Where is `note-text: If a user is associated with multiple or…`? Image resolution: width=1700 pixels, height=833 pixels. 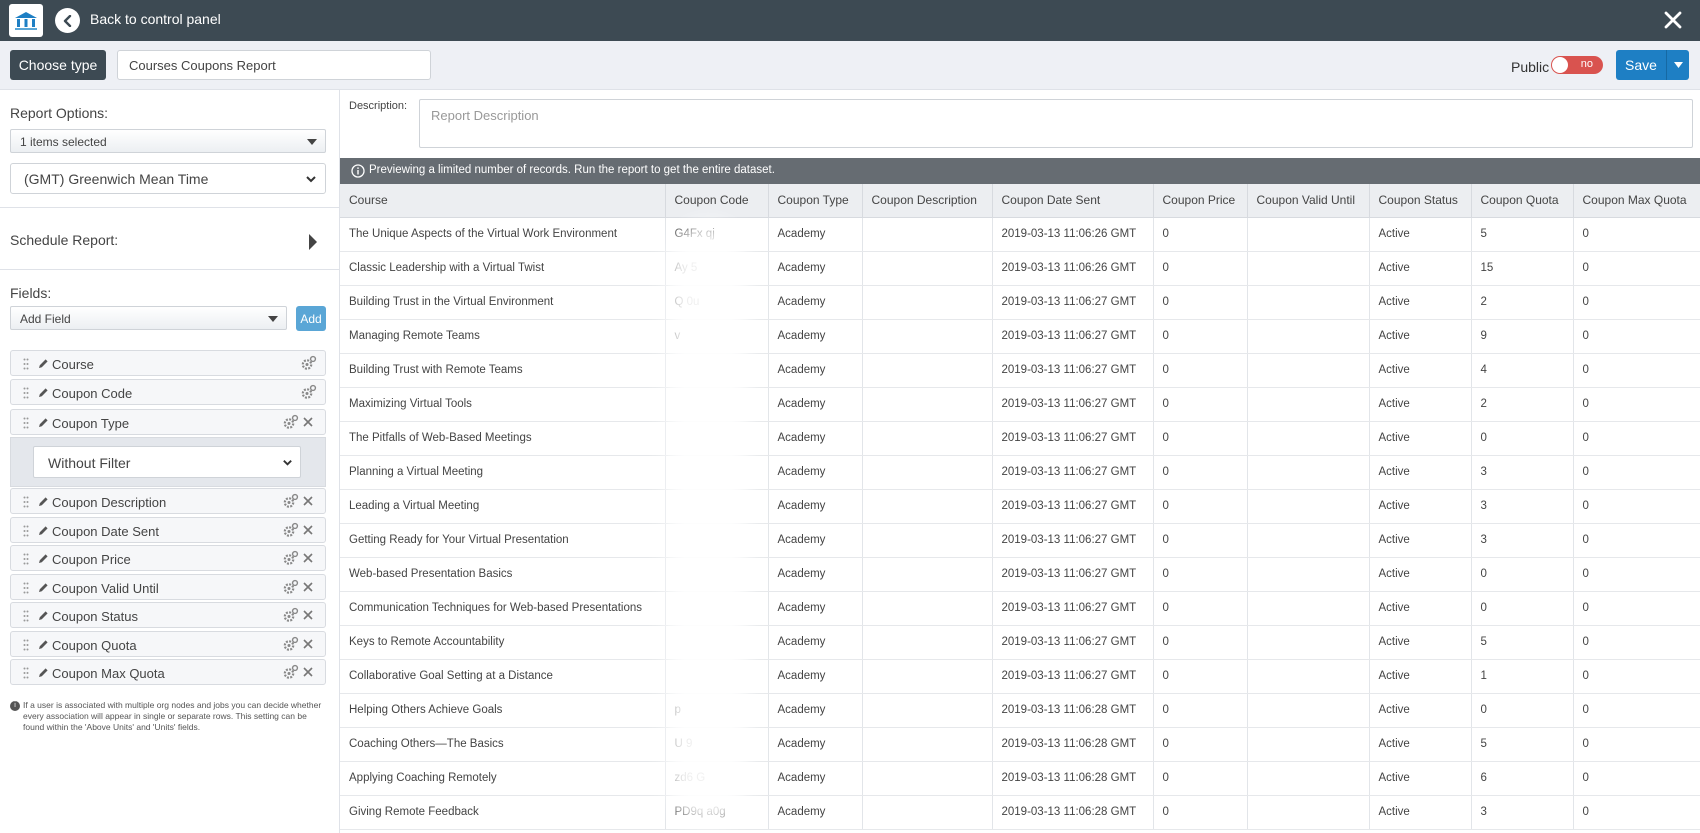
note-text: If a user is associated with multiple or… is located at coordinates (172, 716).